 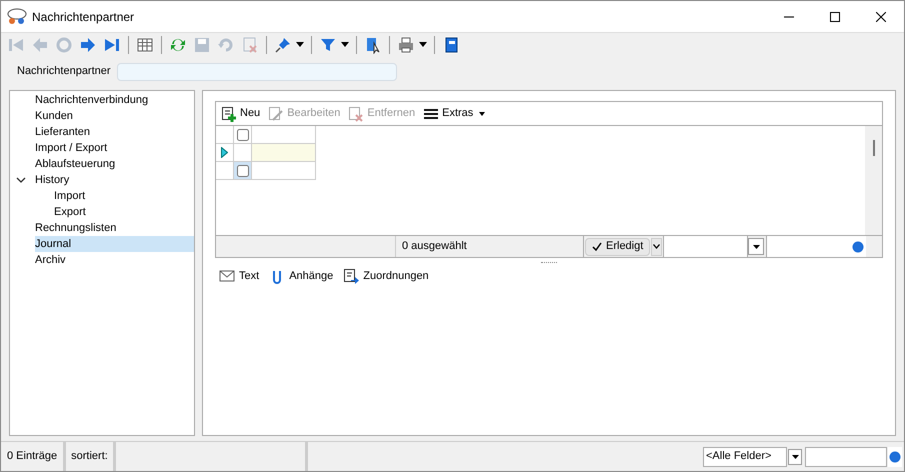 What do you see at coordinates (54, 180) in the screenshot?
I see `tree-item: History` at bounding box center [54, 180].